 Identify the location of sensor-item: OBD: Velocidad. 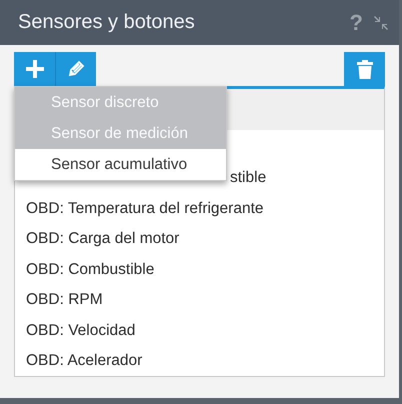
(199, 331).